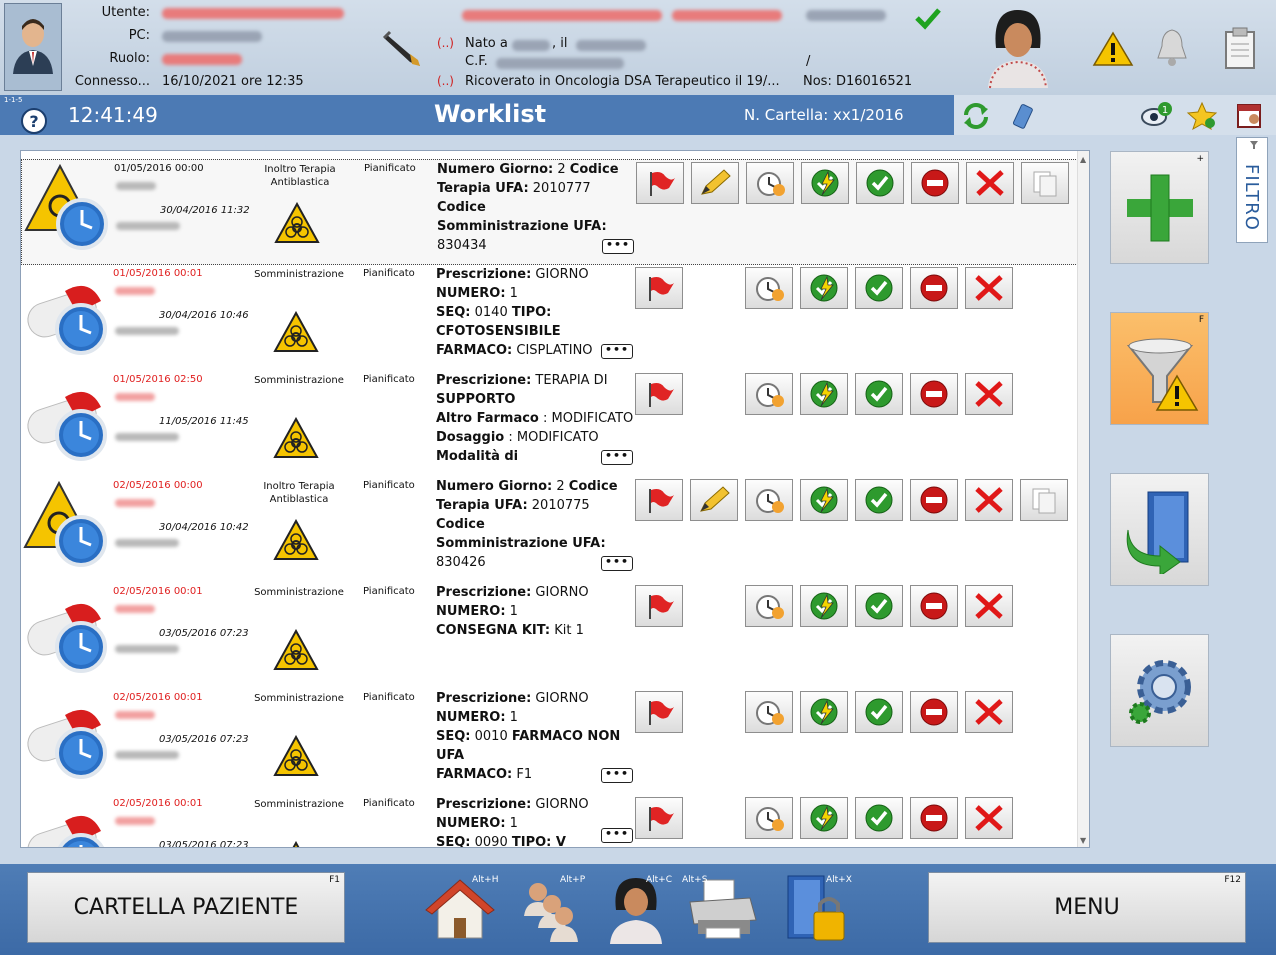 This screenshot has width=1276, height=955. Describe the element at coordinates (1202, 116) in the screenshot. I see `favorites-star-icon` at that location.